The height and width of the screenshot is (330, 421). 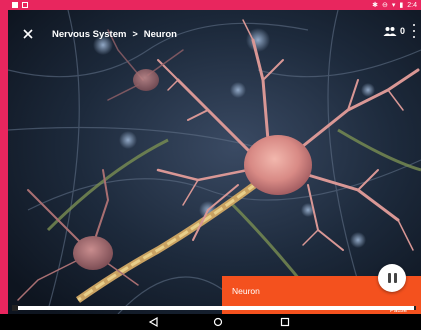 What do you see at coordinates (401, 5) in the screenshot?
I see `battery-icon: ▮` at bounding box center [401, 5].